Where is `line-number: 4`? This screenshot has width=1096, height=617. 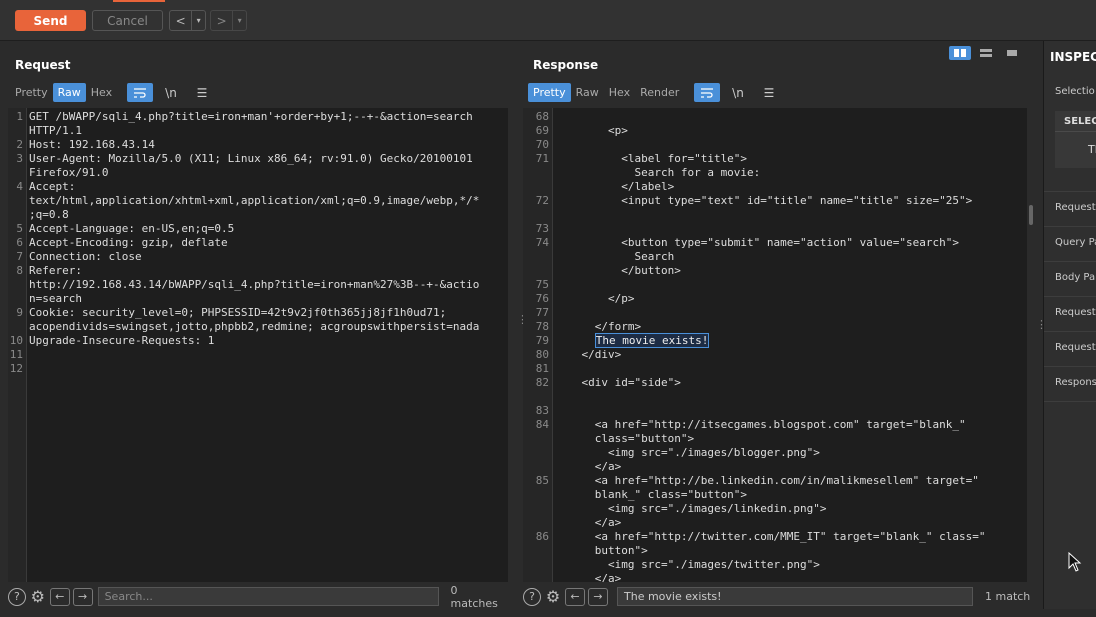
line-number: 4 is located at coordinates (19, 186).